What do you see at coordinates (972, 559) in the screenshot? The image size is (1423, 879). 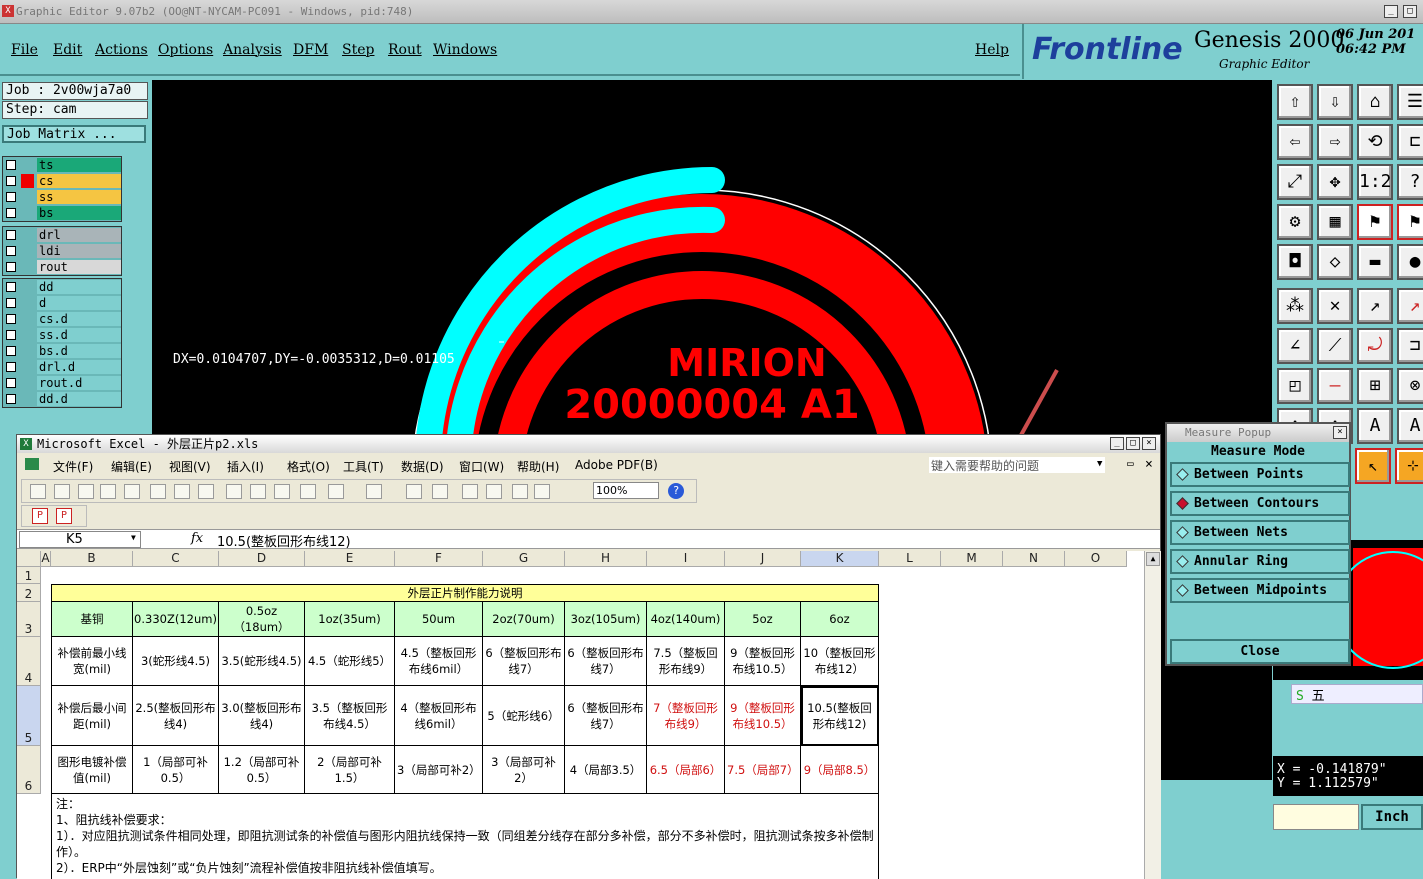 I see `column-header: M` at bounding box center [972, 559].